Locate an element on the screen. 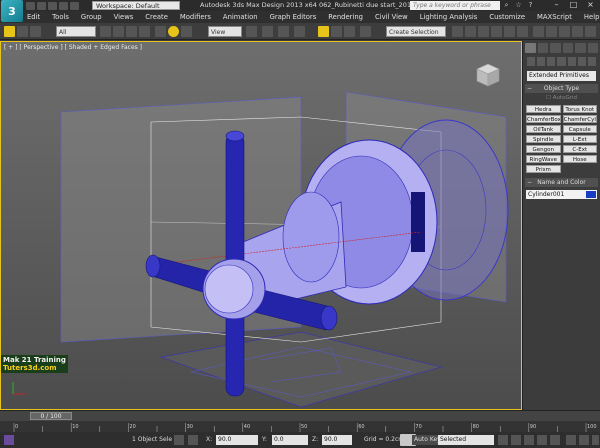  curve-editor-icon is located at coordinates (509, 31).